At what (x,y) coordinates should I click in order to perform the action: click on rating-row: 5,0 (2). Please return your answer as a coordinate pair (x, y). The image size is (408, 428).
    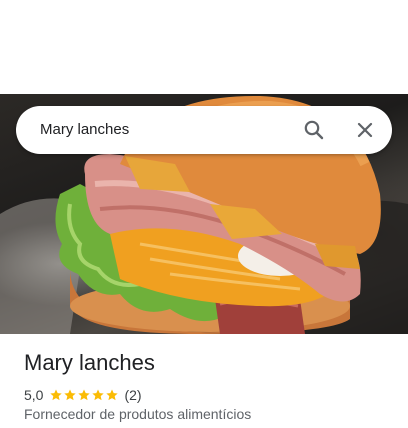
    Looking at the image, I should click on (83, 395).